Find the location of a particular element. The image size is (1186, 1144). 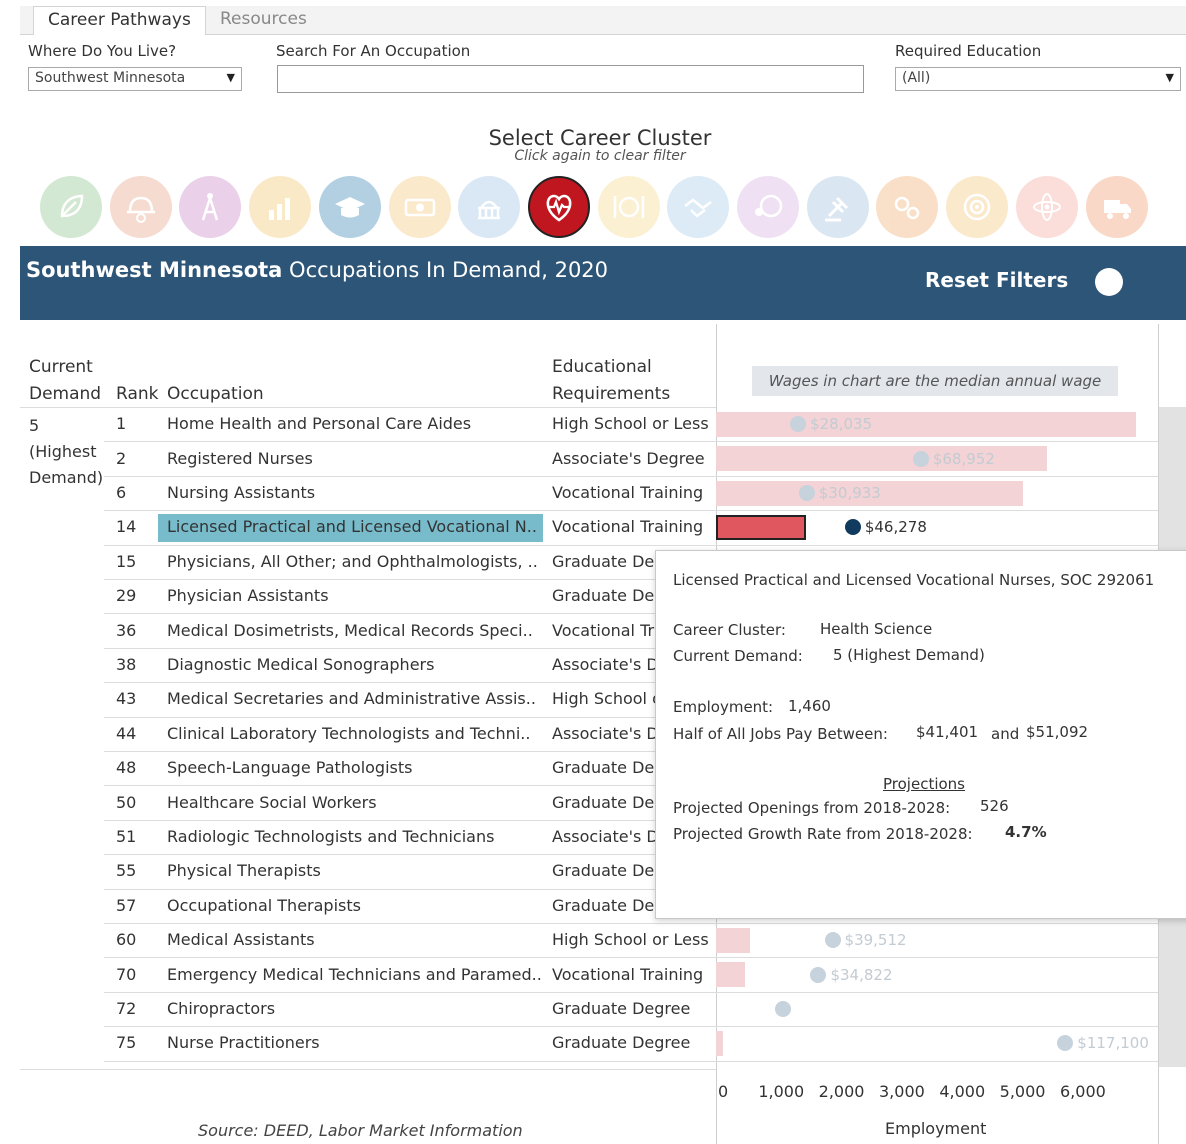

table-row-occupation: Occupational Therapists is located at coordinates (355, 905).